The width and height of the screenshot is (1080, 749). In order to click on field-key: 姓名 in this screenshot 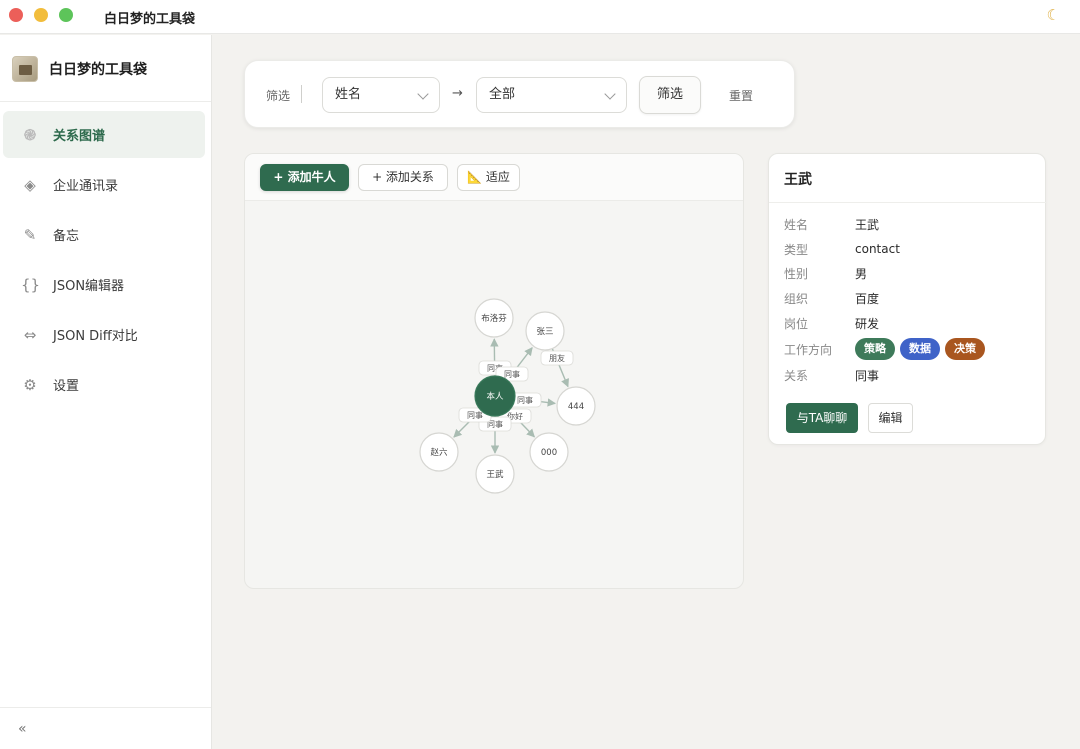, I will do `click(796, 224)`.